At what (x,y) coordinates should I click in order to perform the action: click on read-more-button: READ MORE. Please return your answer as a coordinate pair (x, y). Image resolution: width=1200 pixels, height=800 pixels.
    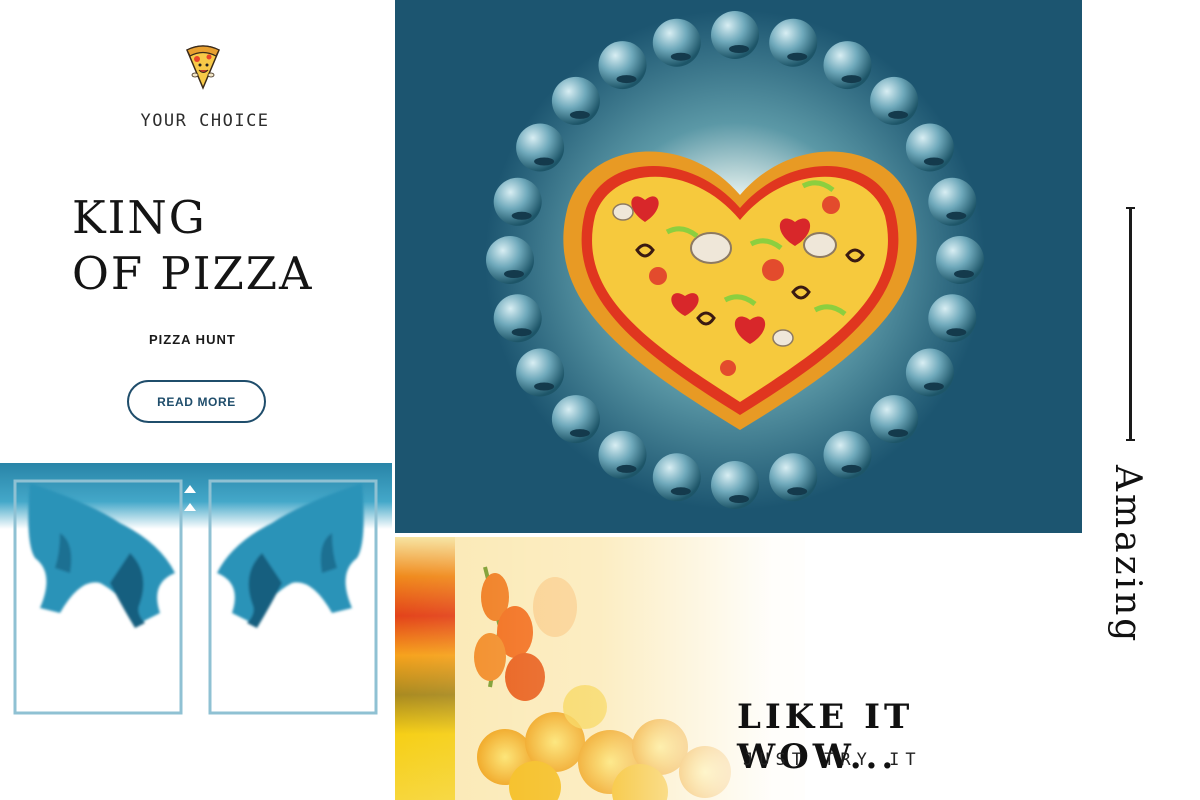
    Looking at the image, I should click on (196, 401).